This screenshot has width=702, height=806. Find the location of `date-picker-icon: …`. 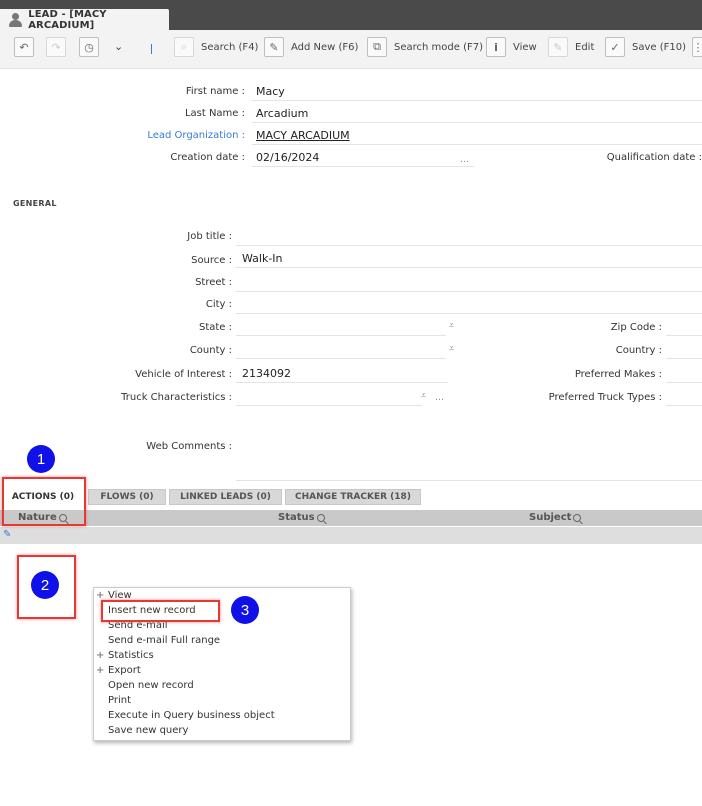

date-picker-icon: … is located at coordinates (464, 160).